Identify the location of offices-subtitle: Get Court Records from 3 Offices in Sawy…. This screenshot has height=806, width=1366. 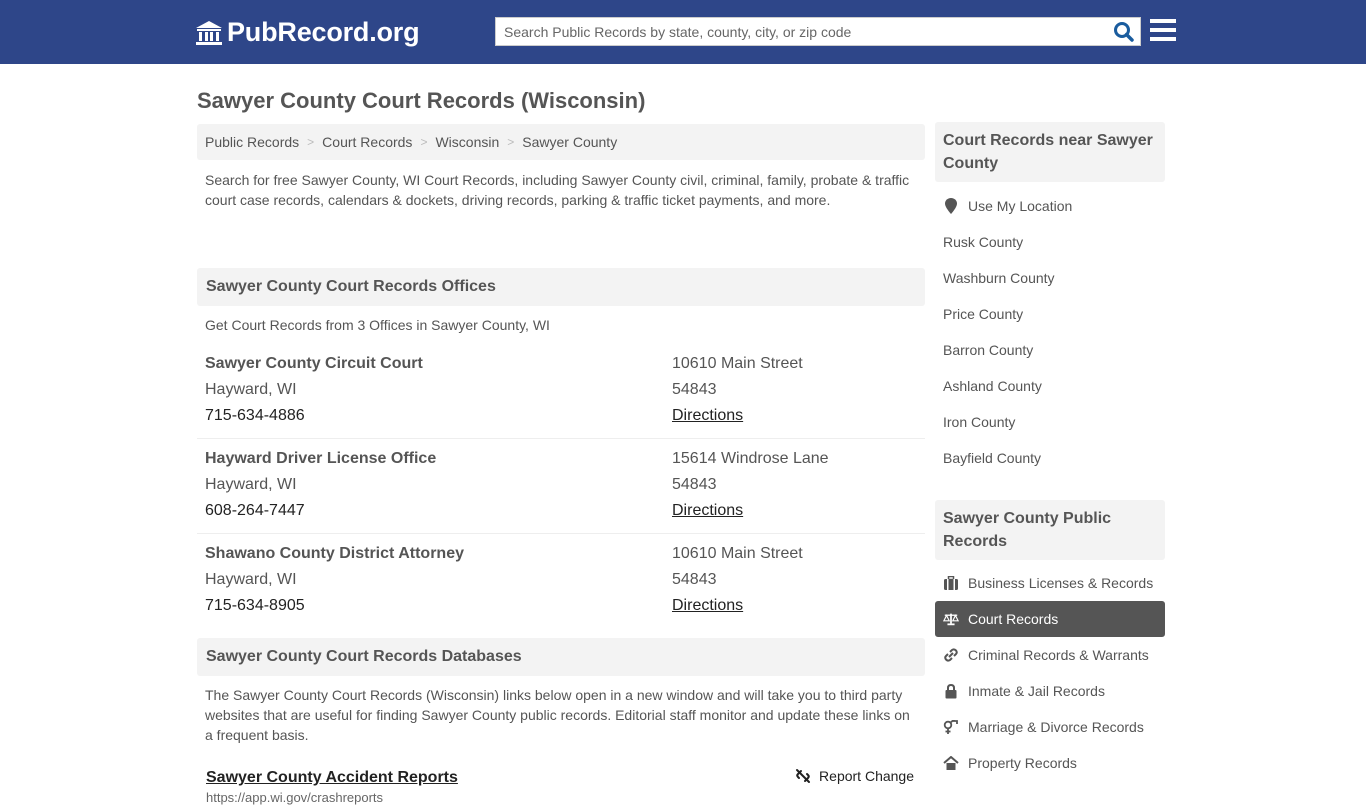
(377, 325).